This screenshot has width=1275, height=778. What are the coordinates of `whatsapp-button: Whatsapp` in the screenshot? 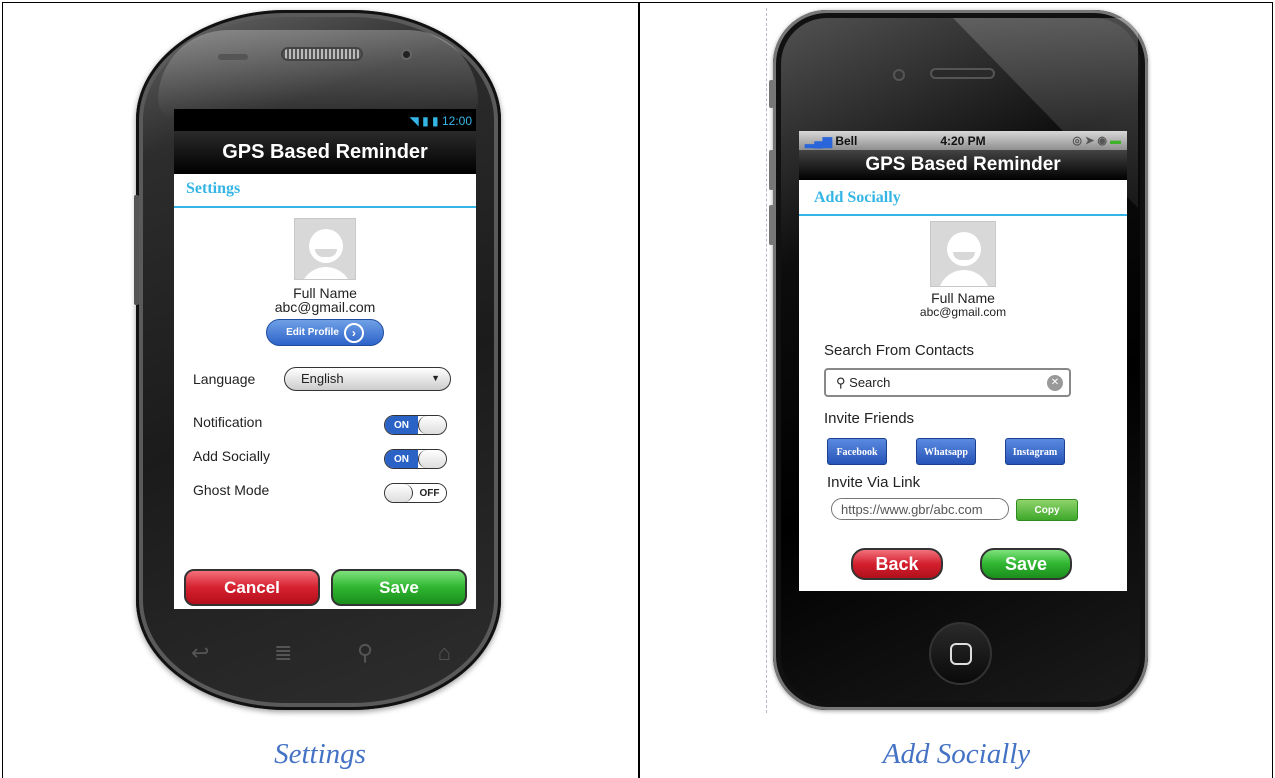 It's located at (946, 451).